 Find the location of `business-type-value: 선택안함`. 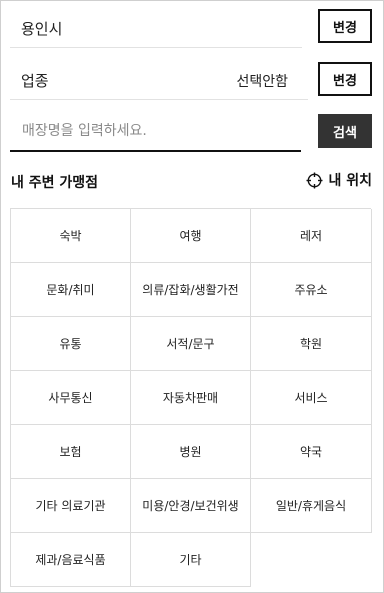

business-type-value: 선택안함 is located at coordinates (262, 82).